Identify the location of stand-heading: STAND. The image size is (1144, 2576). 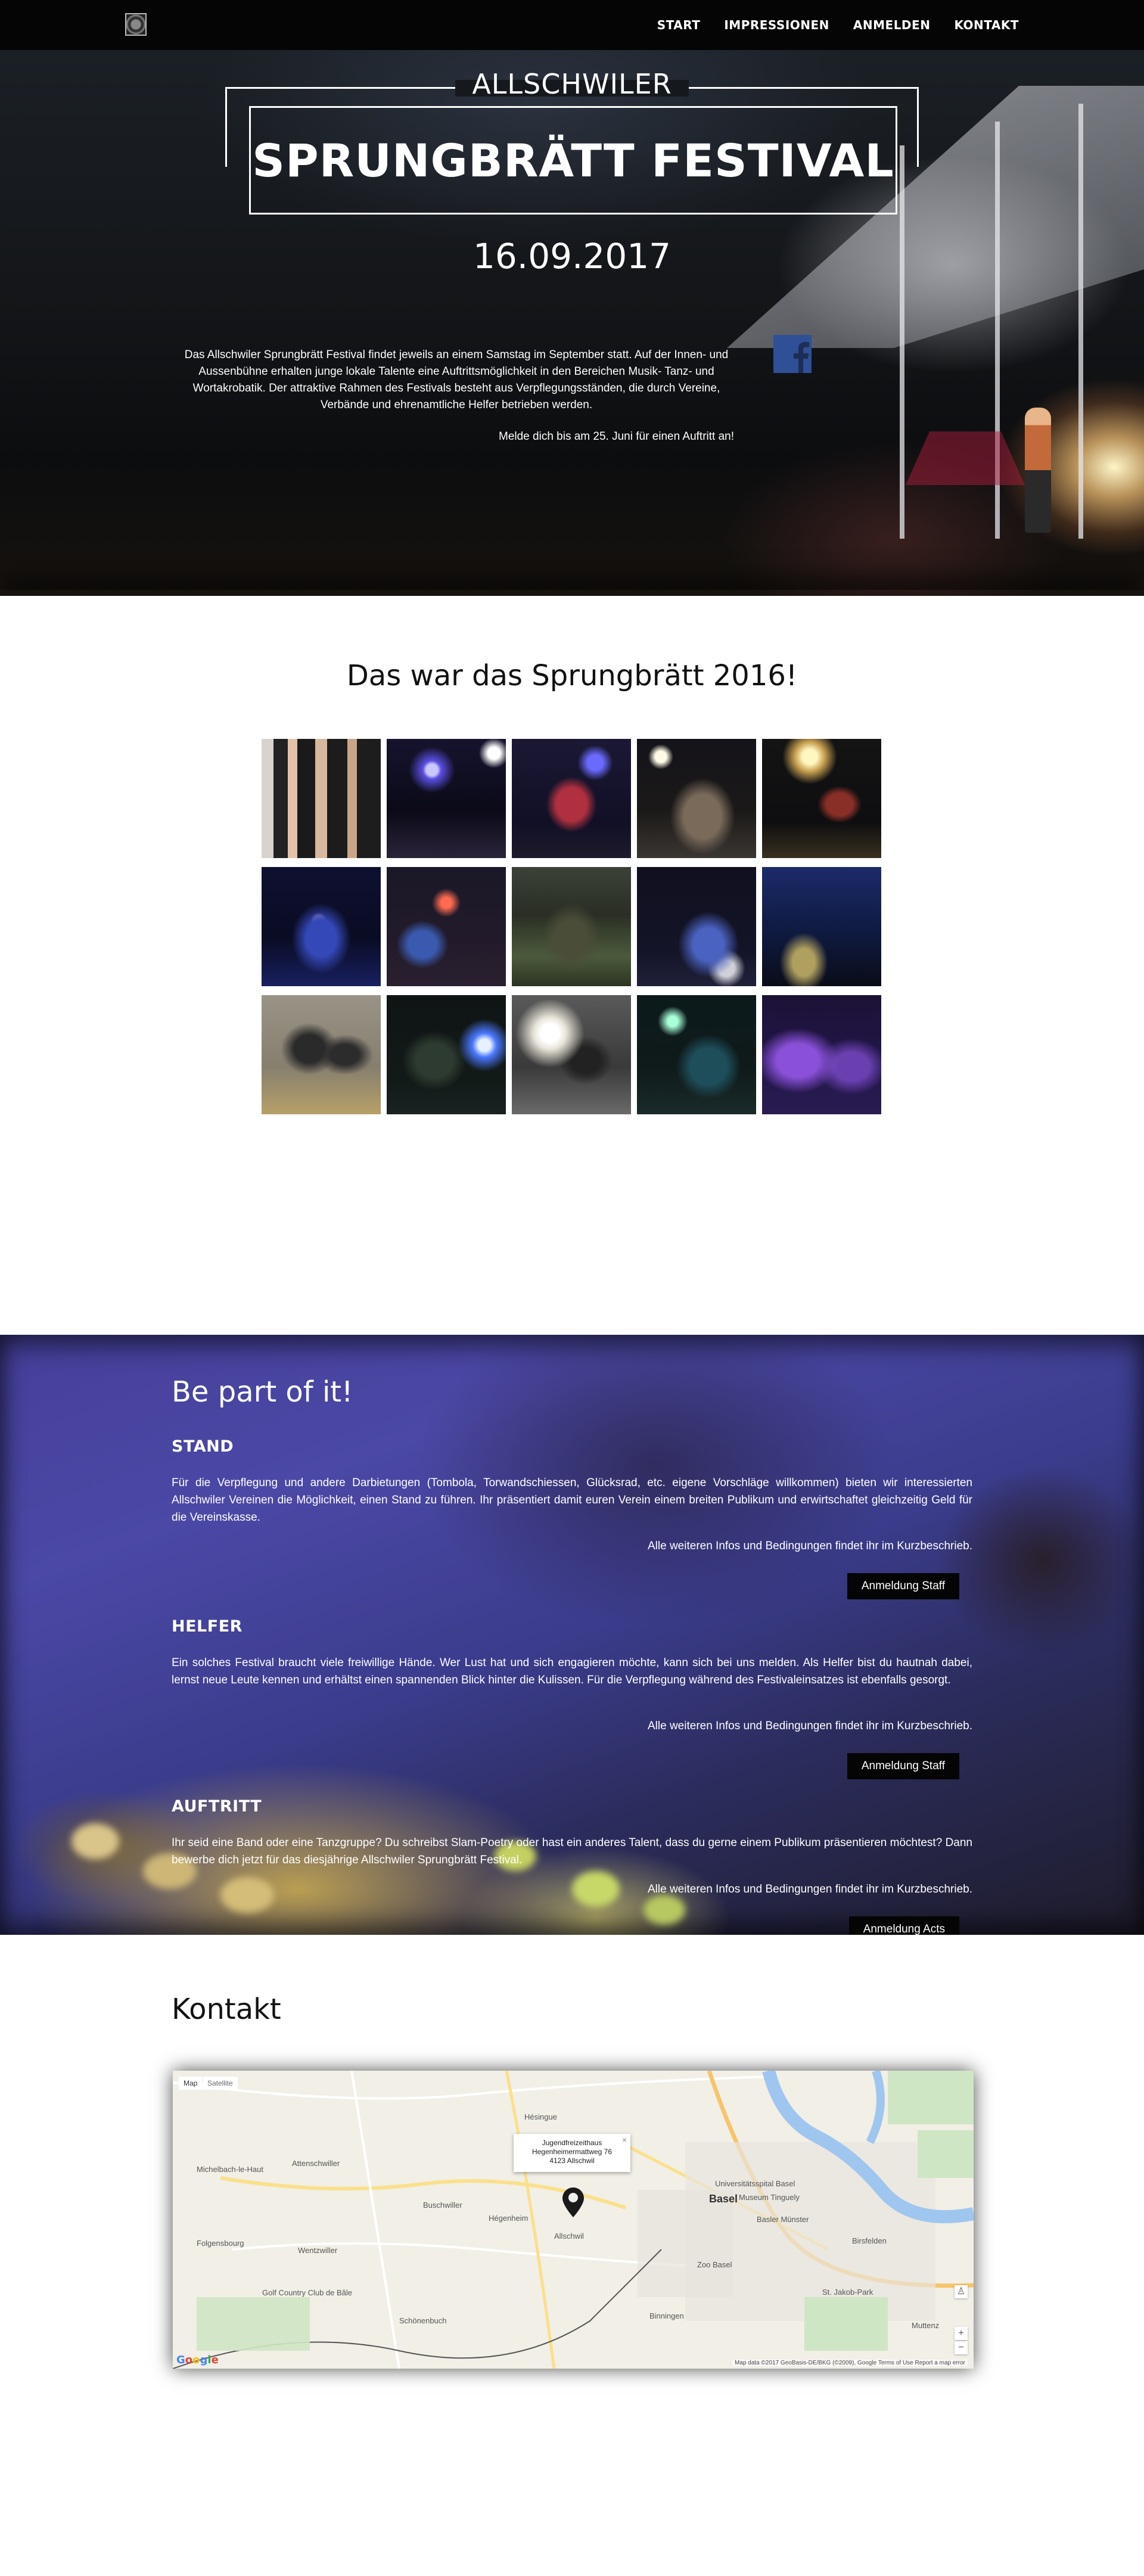
(203, 1446).